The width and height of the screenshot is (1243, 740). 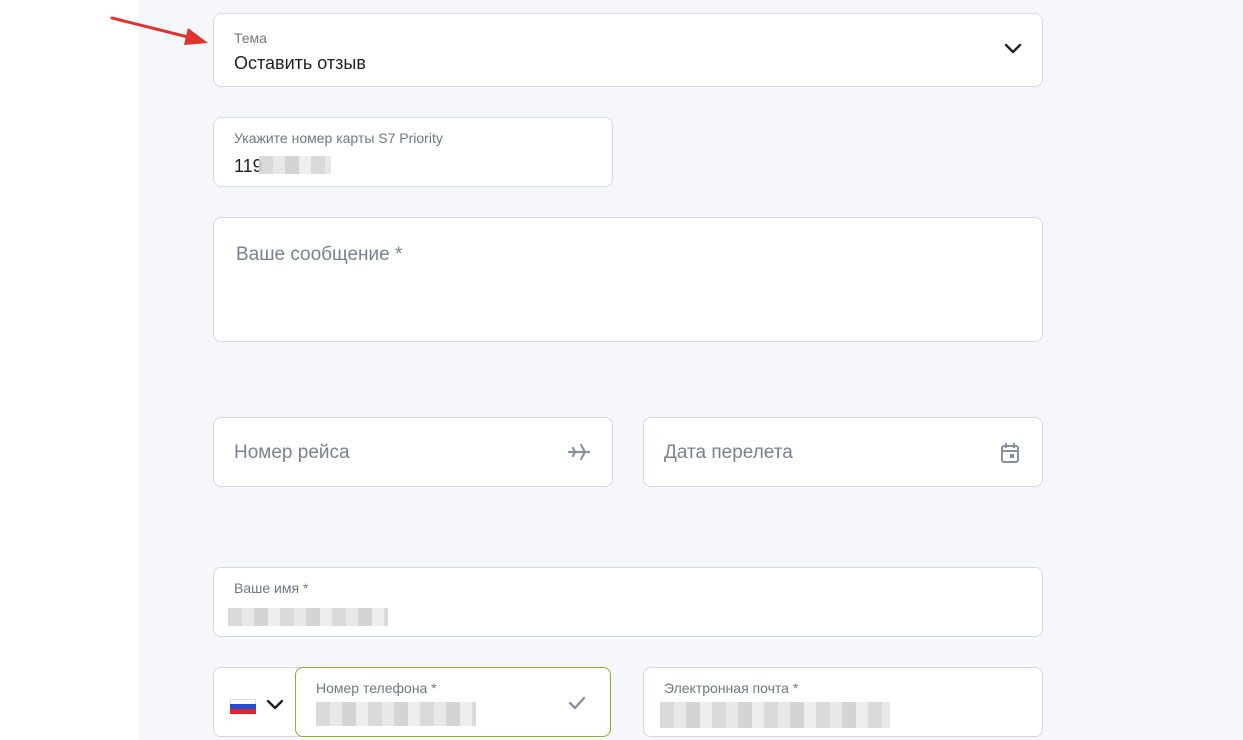 I want to click on country-code-select, so click(x=258, y=702).